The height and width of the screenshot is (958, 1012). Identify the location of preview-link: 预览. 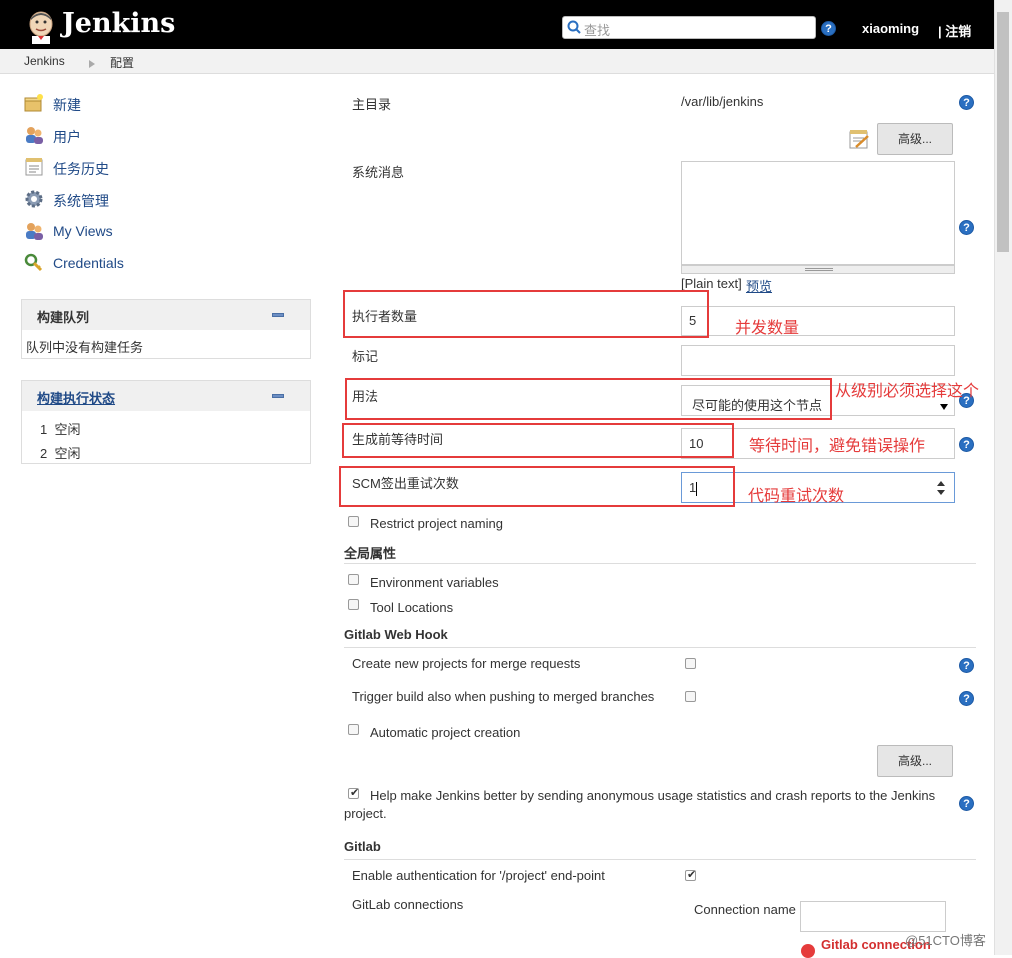
(759, 285).